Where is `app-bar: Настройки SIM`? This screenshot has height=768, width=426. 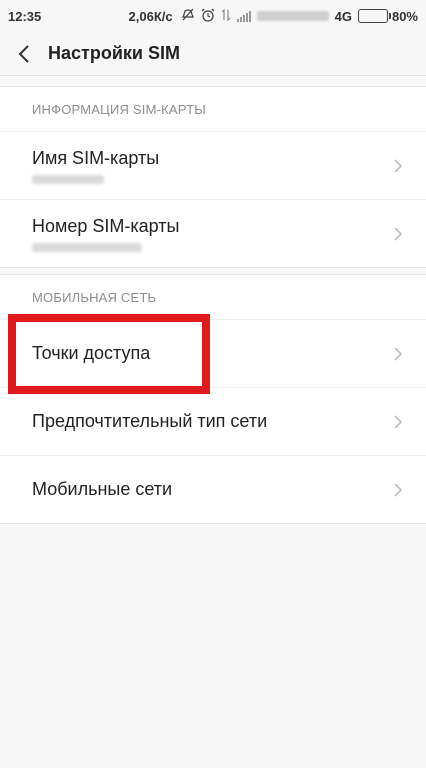
app-bar: Настройки SIM is located at coordinates (213, 54).